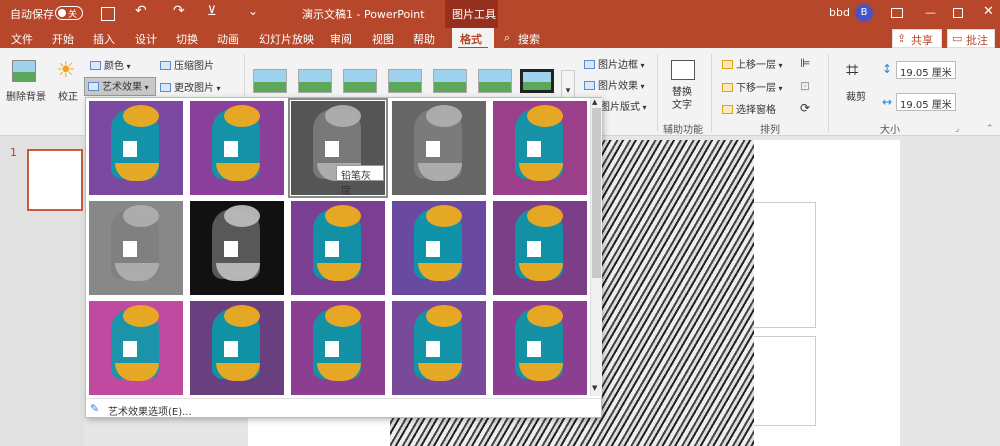 Image resolution: width=1000 pixels, height=446 pixels. What do you see at coordinates (286, 39) in the screenshot?
I see `tab-slideshow: 幻灯片放映` at bounding box center [286, 39].